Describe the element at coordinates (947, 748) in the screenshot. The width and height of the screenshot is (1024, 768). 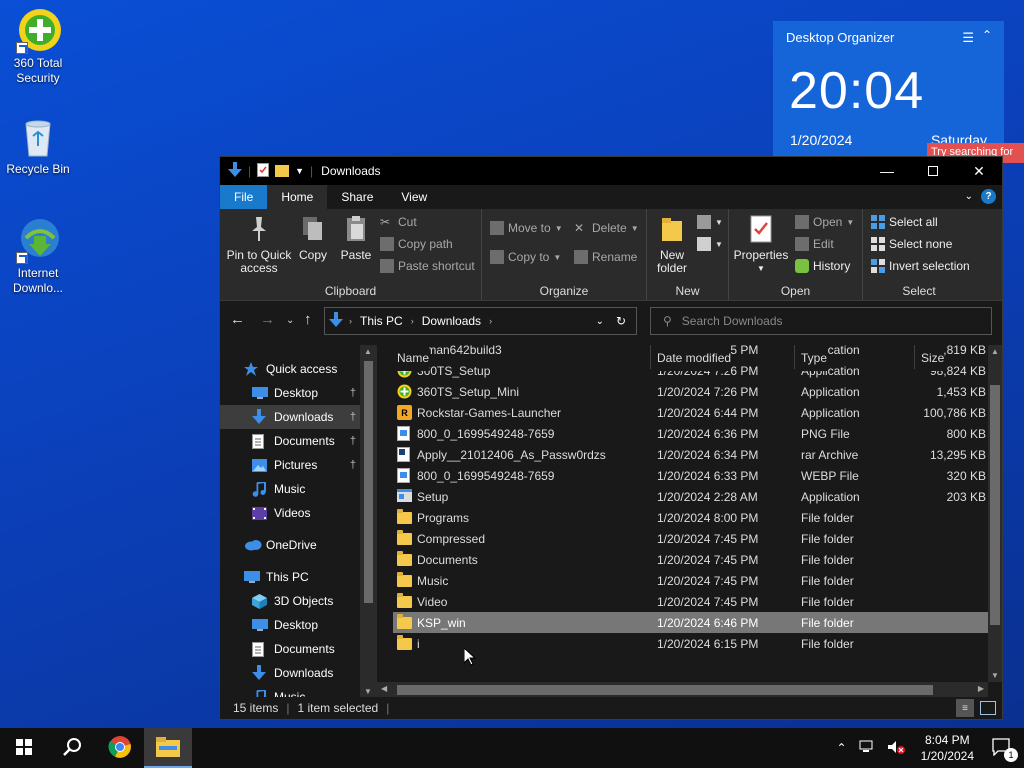
I see `taskbar-clock: 8:04 PM 1/20/2024` at that location.